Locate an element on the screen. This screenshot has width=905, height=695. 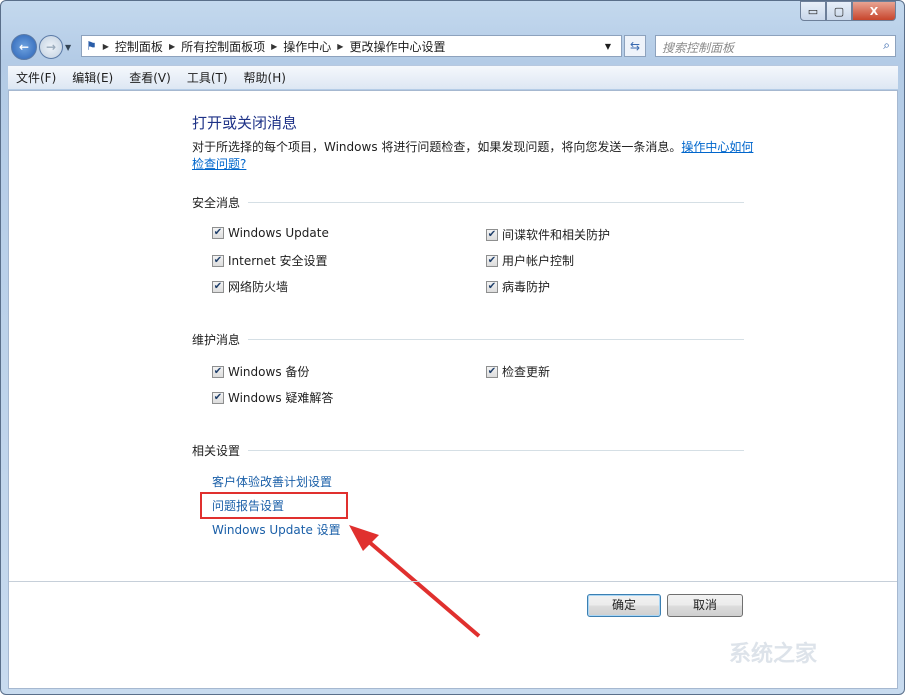
checkbox-label: 用户帐户控制 is located at coordinates (538, 261).